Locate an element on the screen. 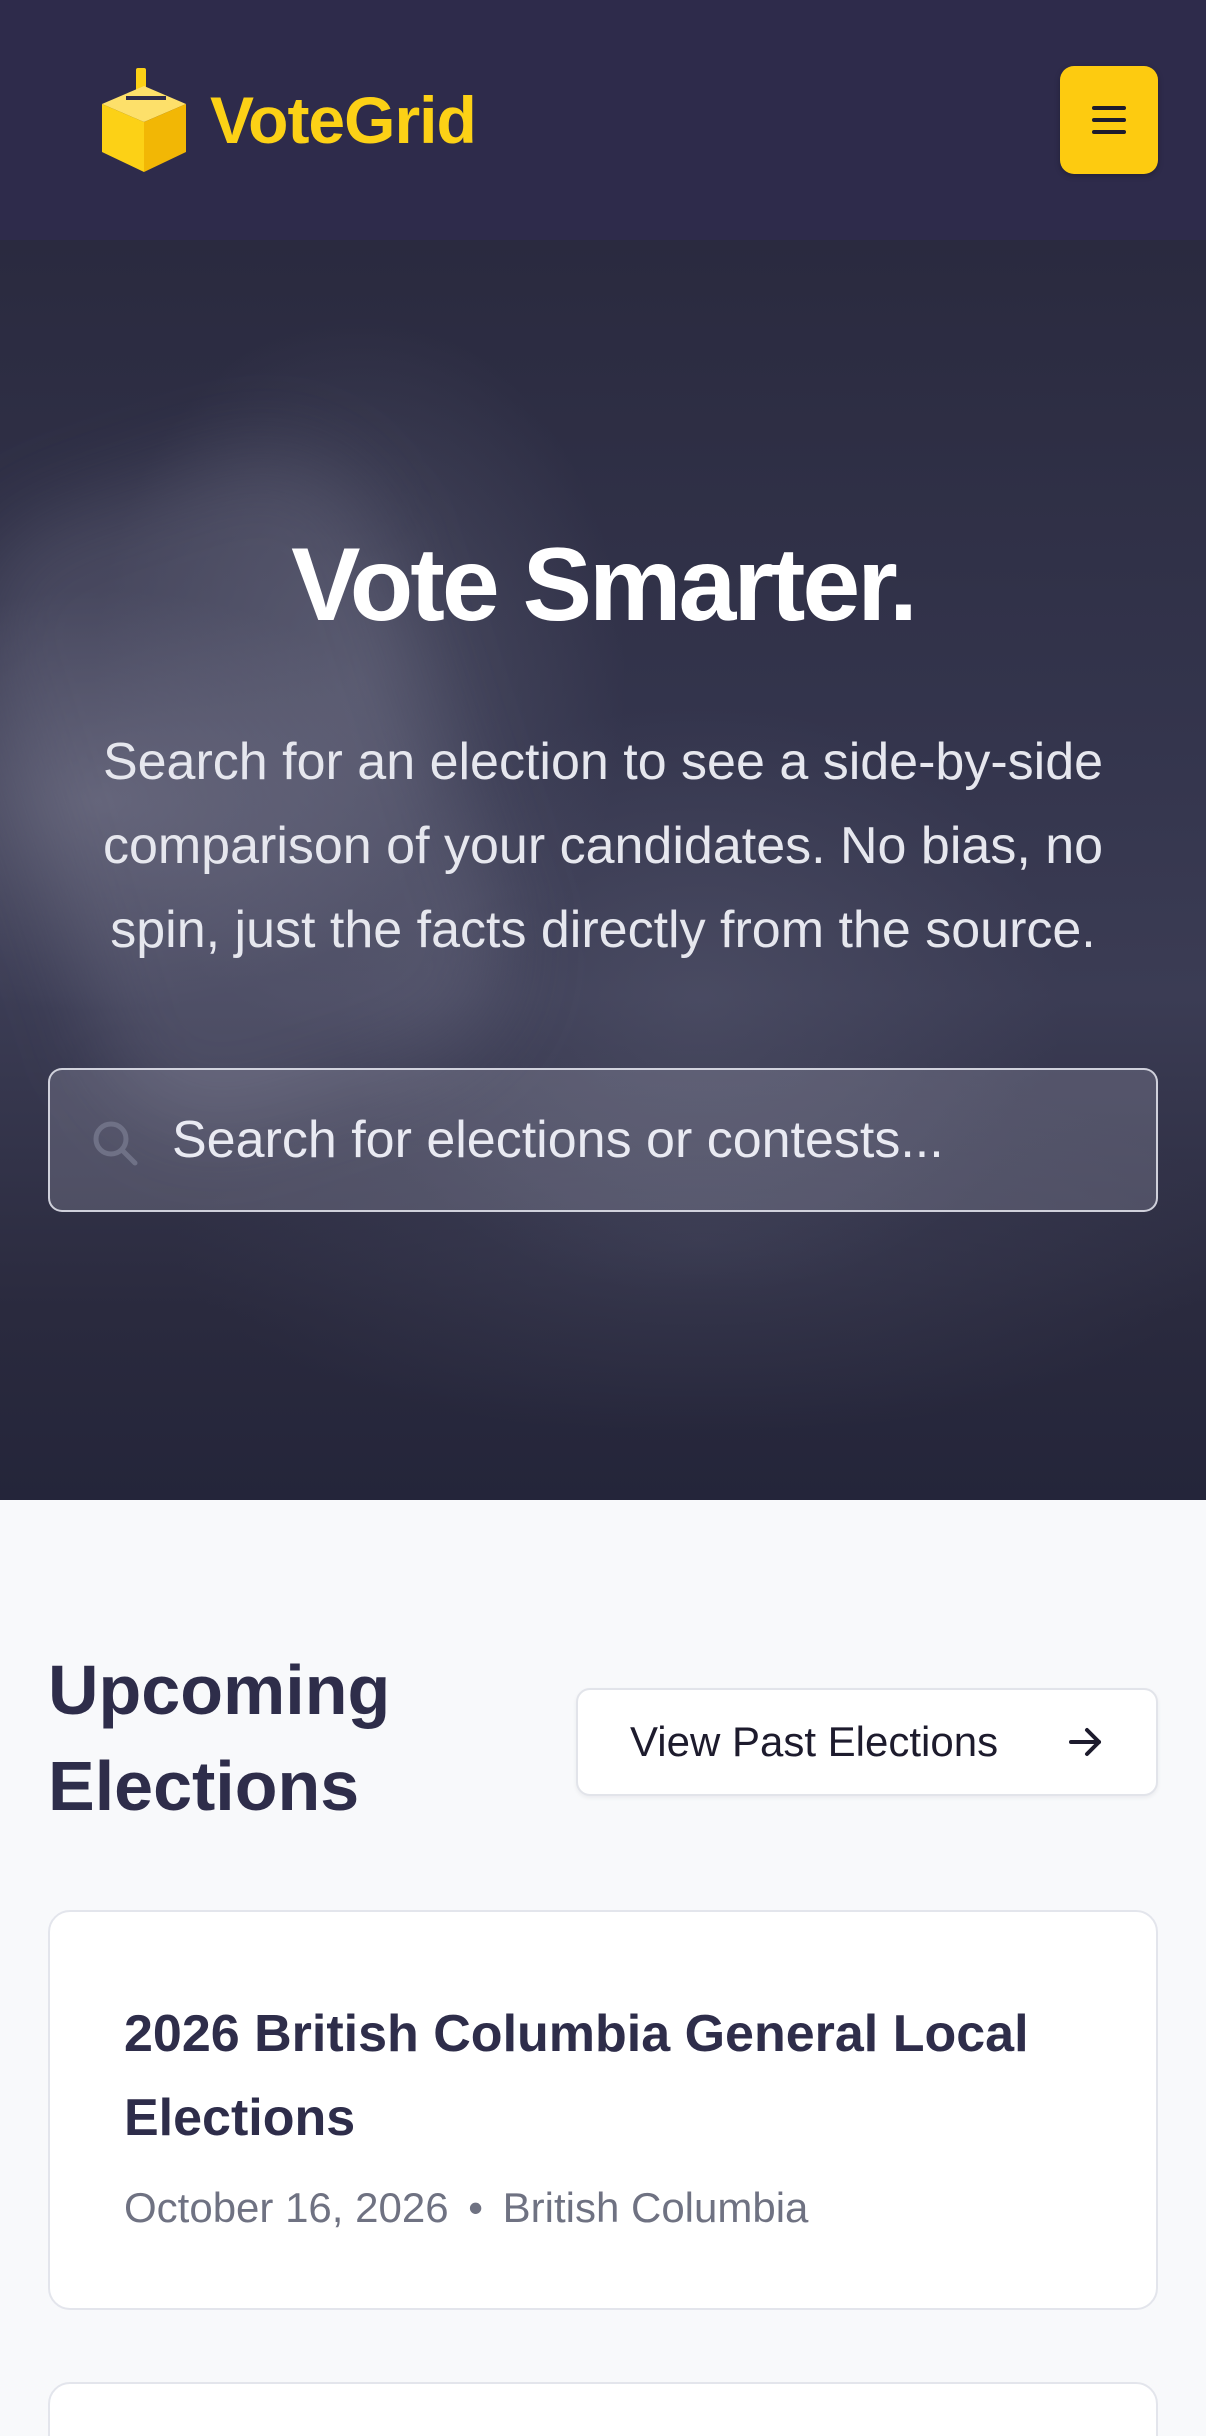  hero-title: Vote Smarter. is located at coordinates (604, 585).